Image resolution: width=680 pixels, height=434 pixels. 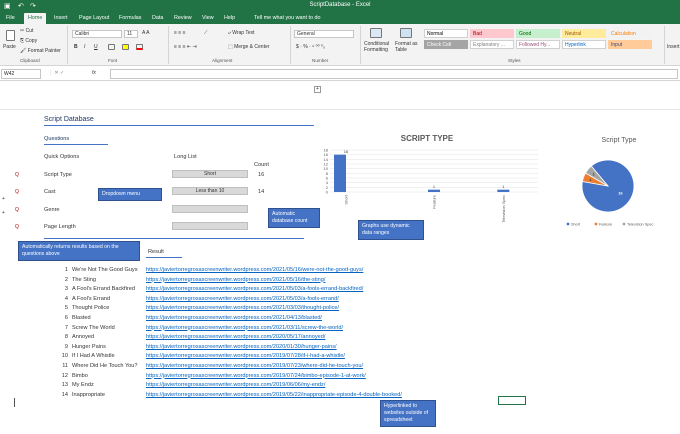 What do you see at coordinates (76, 47) in the screenshot?
I see `bold-button: B` at bounding box center [76, 47].